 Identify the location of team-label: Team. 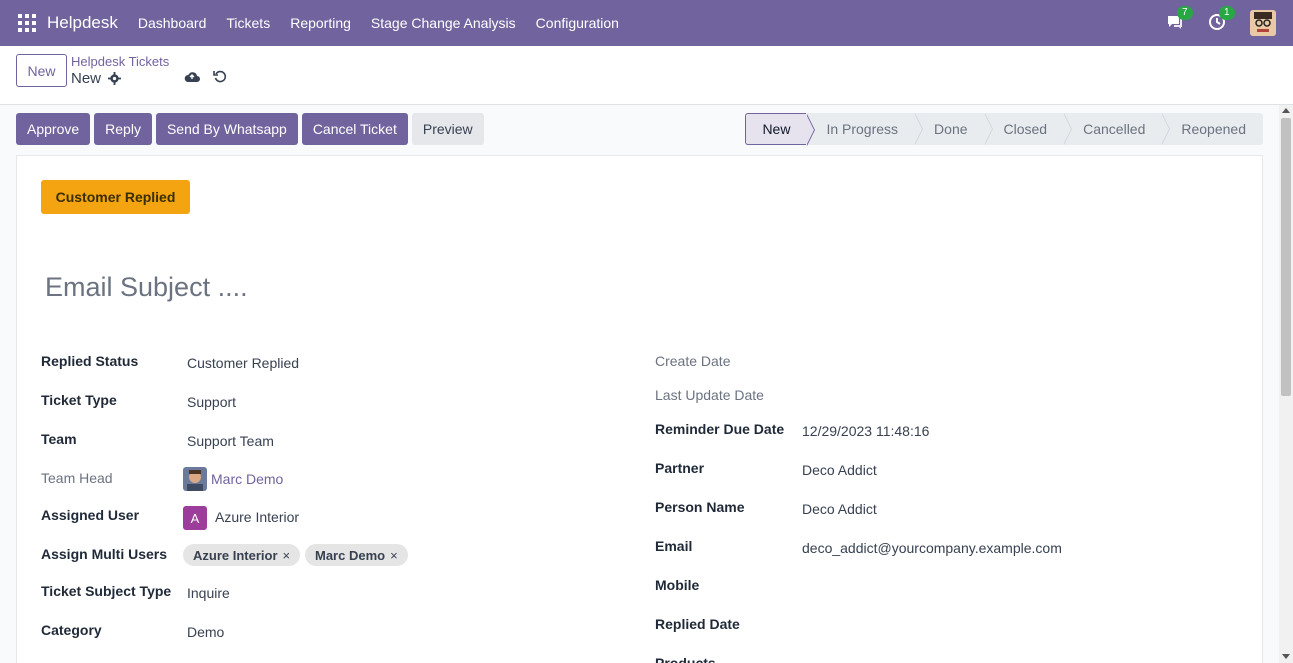
(59, 439).